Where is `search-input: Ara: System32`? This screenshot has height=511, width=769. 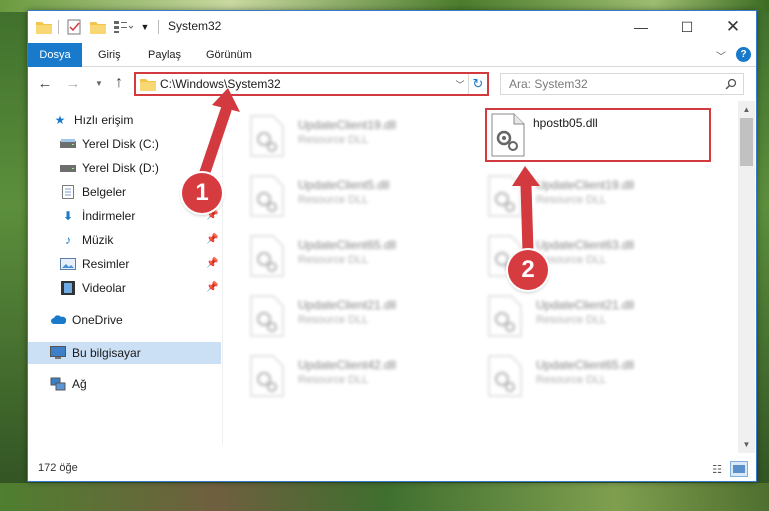
search-input: Ara: System32 is located at coordinates (622, 84).